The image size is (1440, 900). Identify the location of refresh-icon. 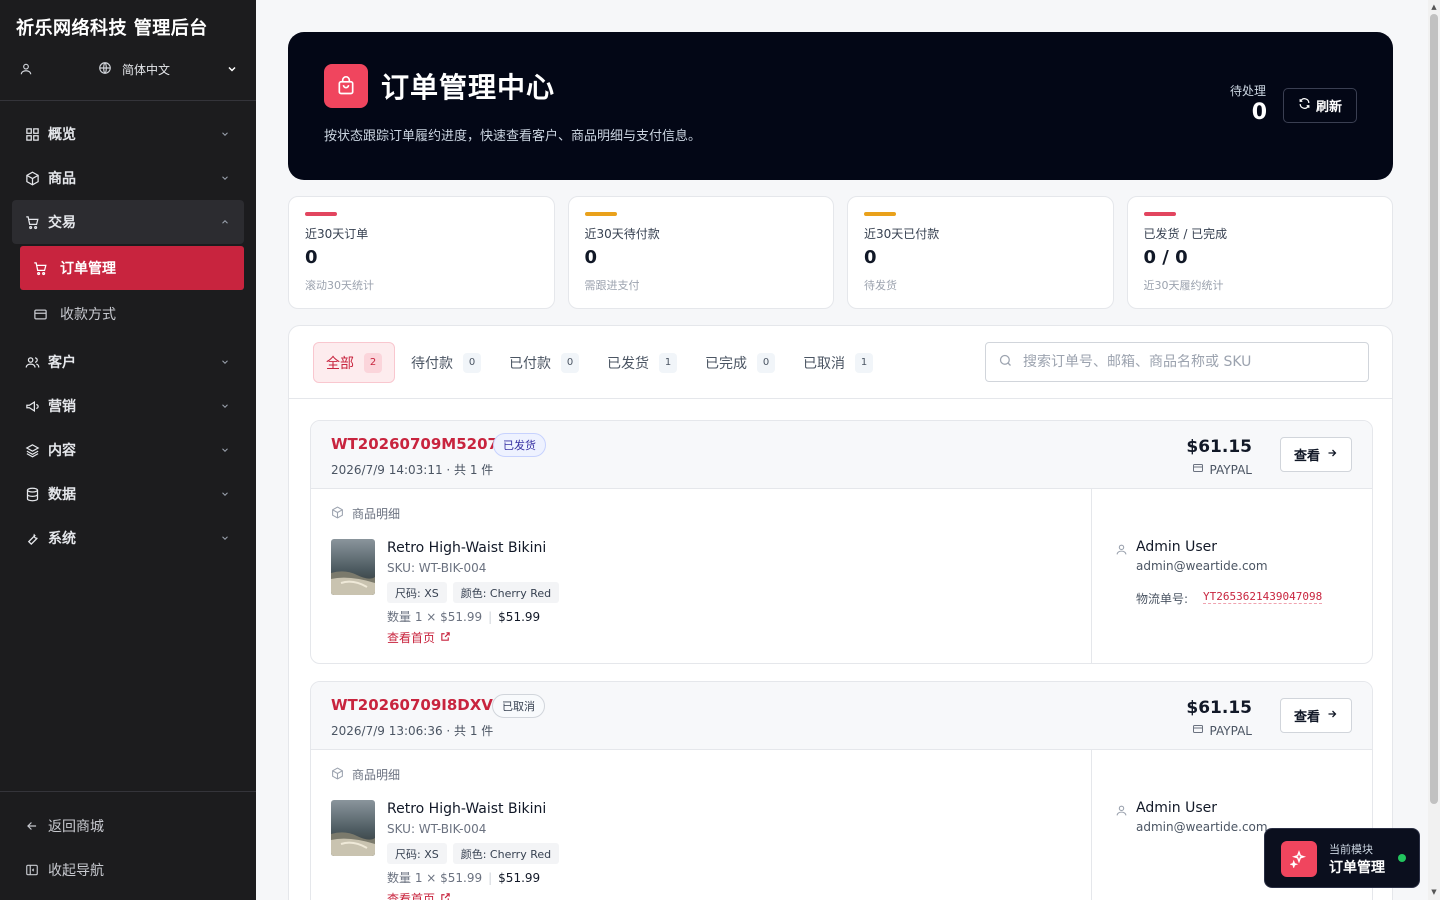
(1304, 105).